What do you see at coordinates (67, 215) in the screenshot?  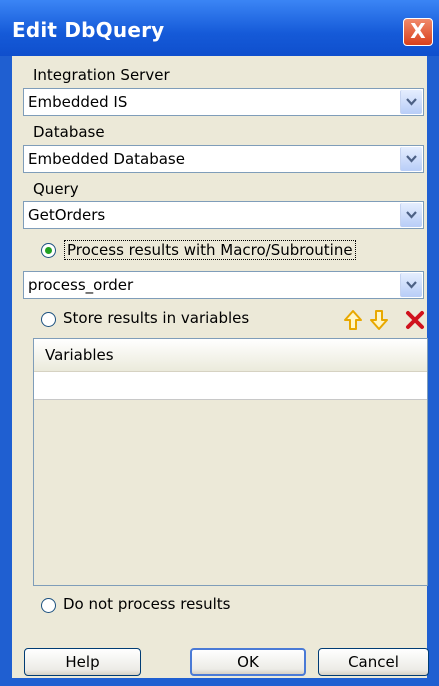 I see `query-value: GetOrders` at bounding box center [67, 215].